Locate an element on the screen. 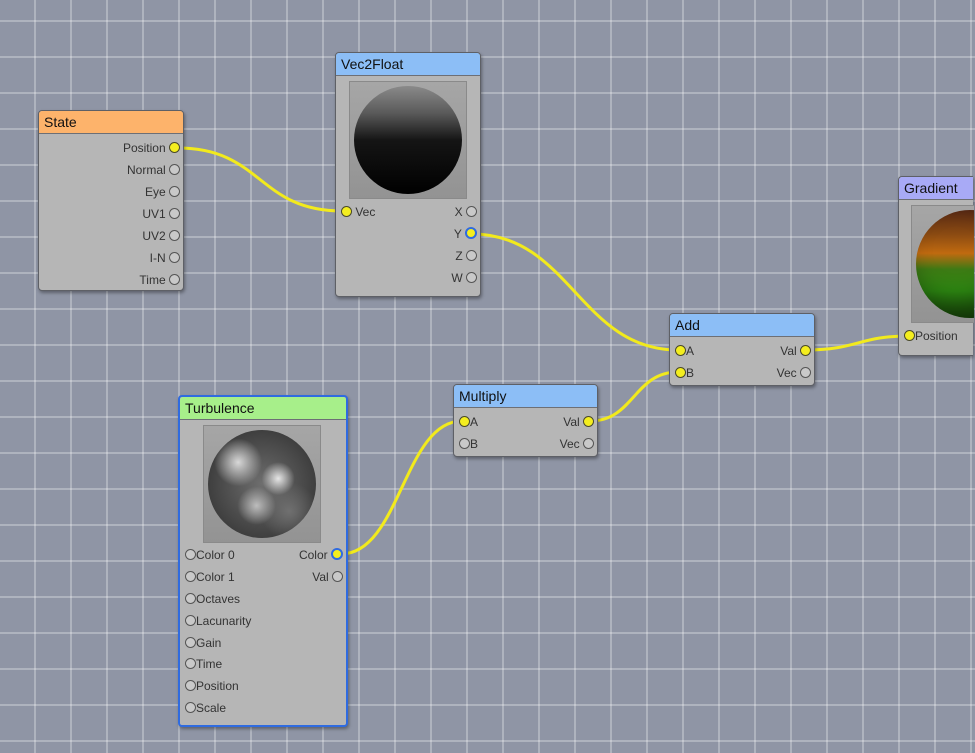  port-label: Eye is located at coordinates (155, 192).